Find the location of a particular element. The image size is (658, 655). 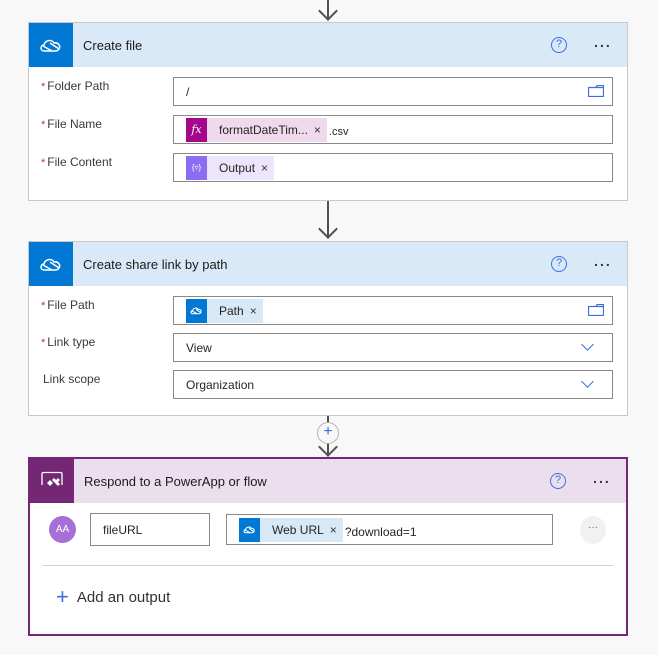

variable-token: {▿} Output × is located at coordinates (230, 167).